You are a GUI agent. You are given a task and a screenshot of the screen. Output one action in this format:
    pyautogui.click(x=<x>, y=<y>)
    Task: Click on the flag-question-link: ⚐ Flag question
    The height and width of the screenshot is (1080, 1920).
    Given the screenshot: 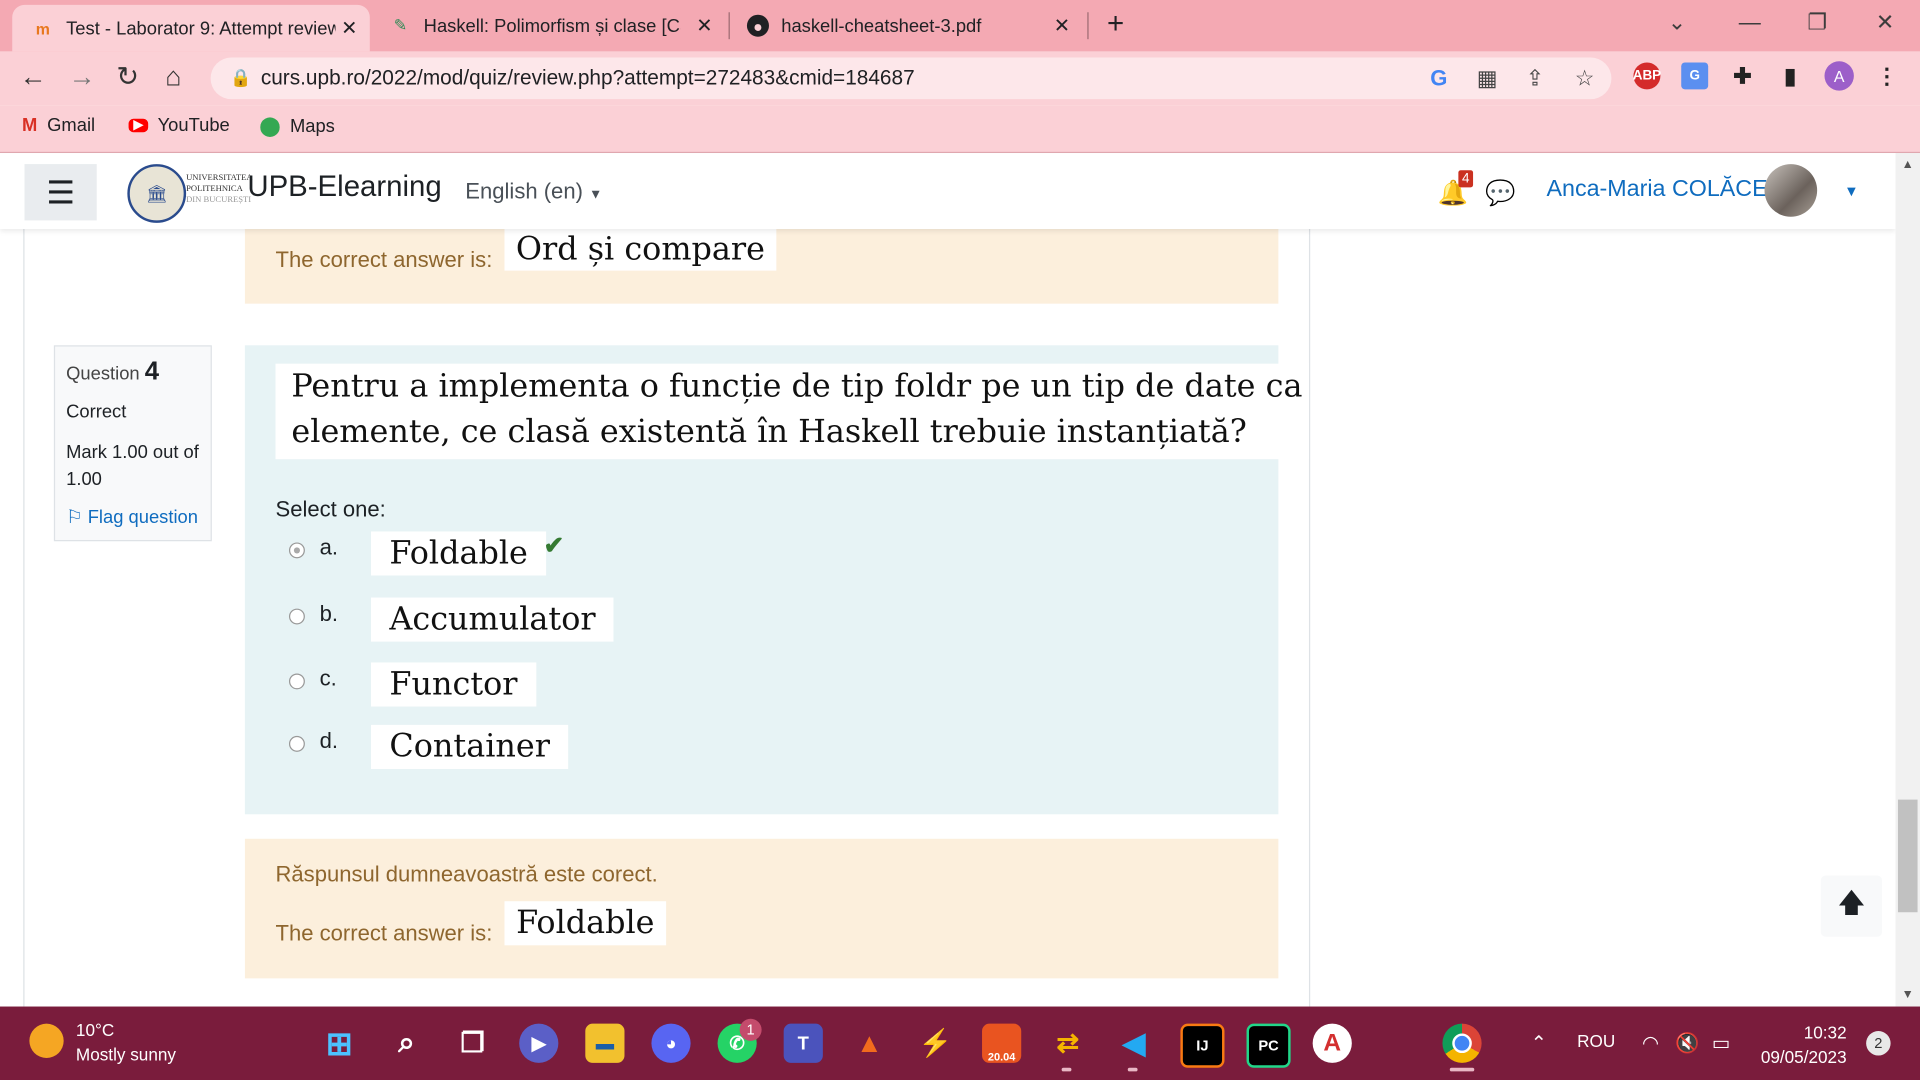 What is the action you would take?
    pyautogui.click(x=132, y=517)
    